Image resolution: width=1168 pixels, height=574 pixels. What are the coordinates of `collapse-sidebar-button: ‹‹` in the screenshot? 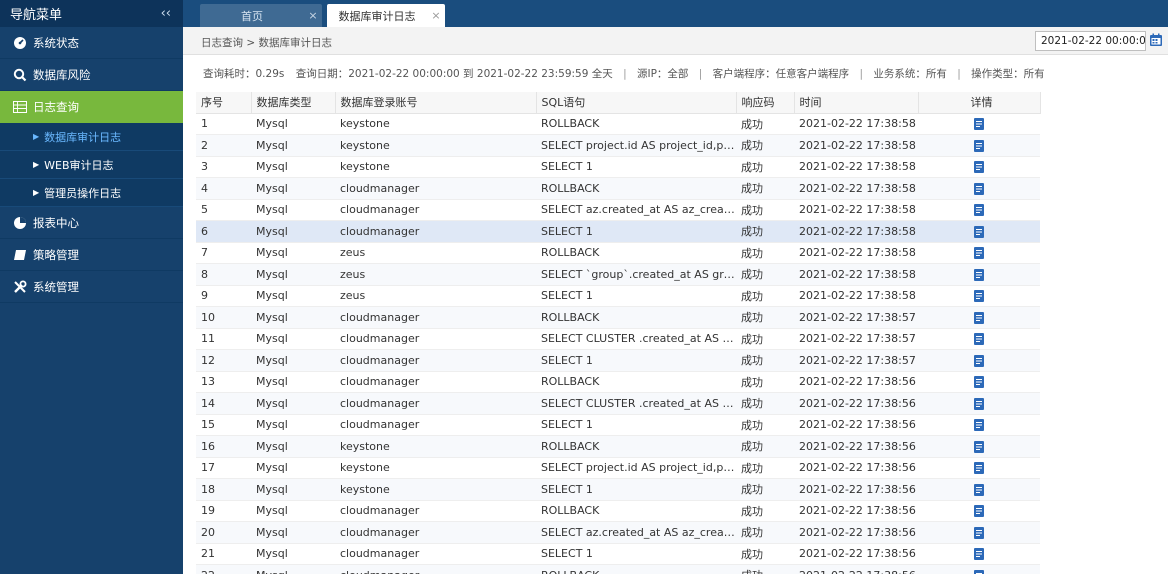 It's located at (166, 13).